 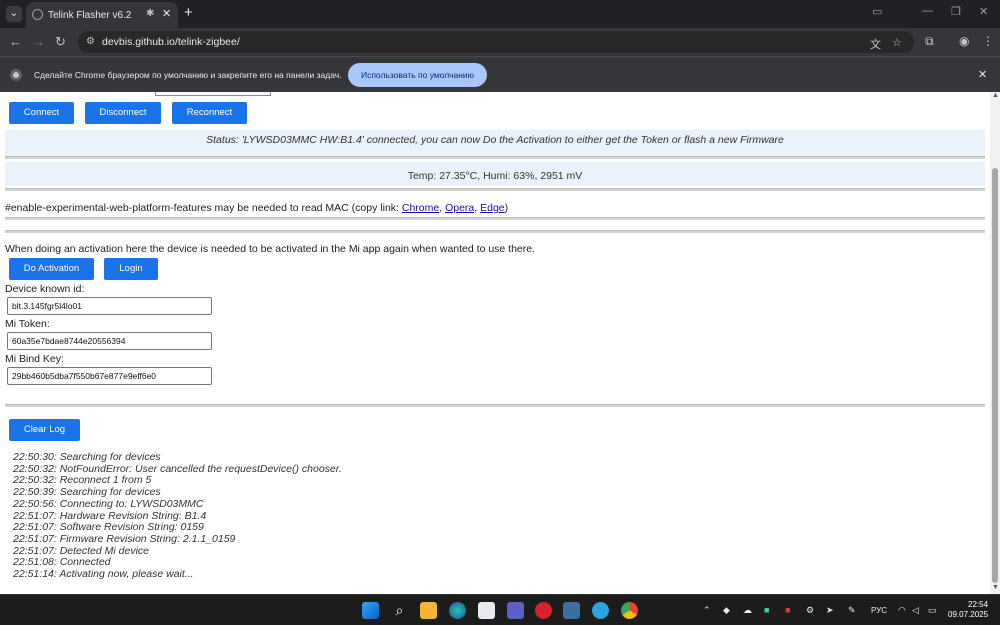 I want to click on tab-strip: ⌄ Telink Flasher v6.2 ✱ ✕ + ▭ — ❐ ✕, so click(x=500, y=14).